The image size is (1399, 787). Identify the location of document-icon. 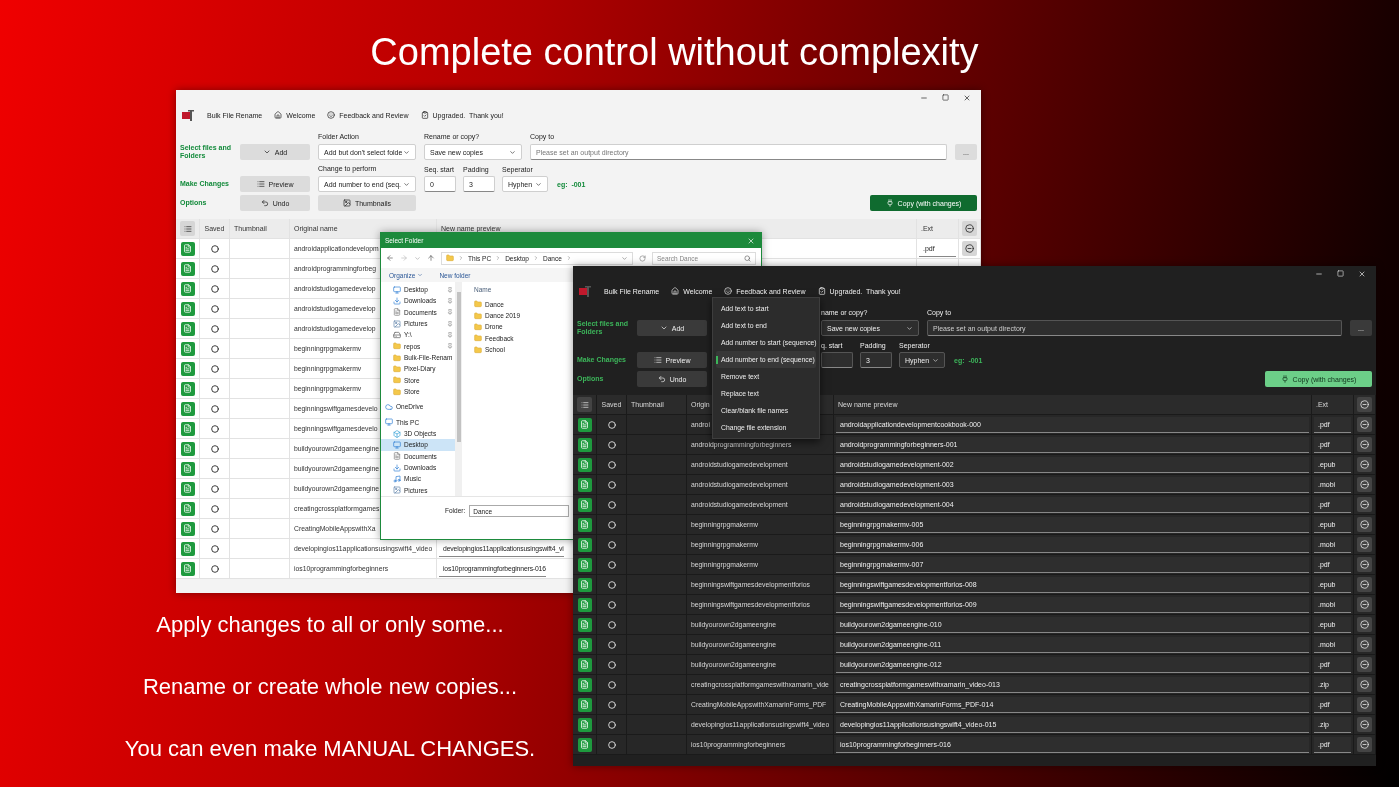
(397, 312).